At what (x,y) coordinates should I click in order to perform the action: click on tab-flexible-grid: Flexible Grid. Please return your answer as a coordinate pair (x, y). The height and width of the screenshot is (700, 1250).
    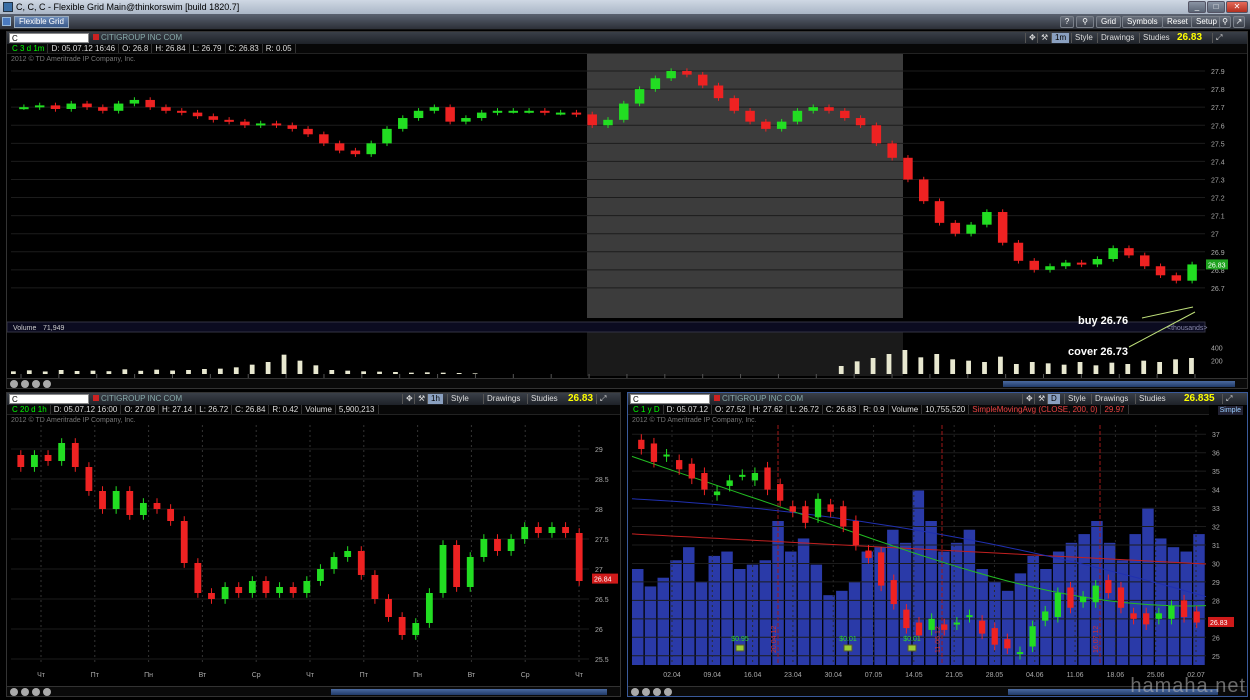
    Looking at the image, I should click on (41, 22).